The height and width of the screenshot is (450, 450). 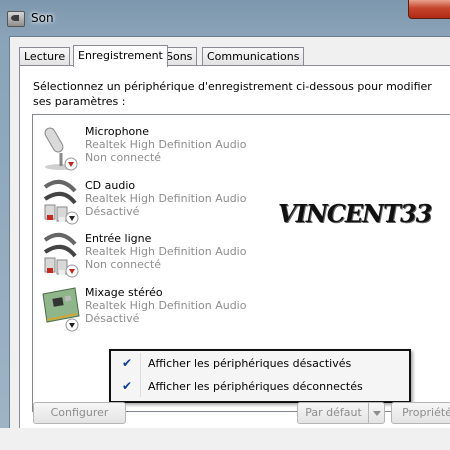 What do you see at coordinates (355, 213) in the screenshot?
I see `watermark-text: VINCENT33` at bounding box center [355, 213].